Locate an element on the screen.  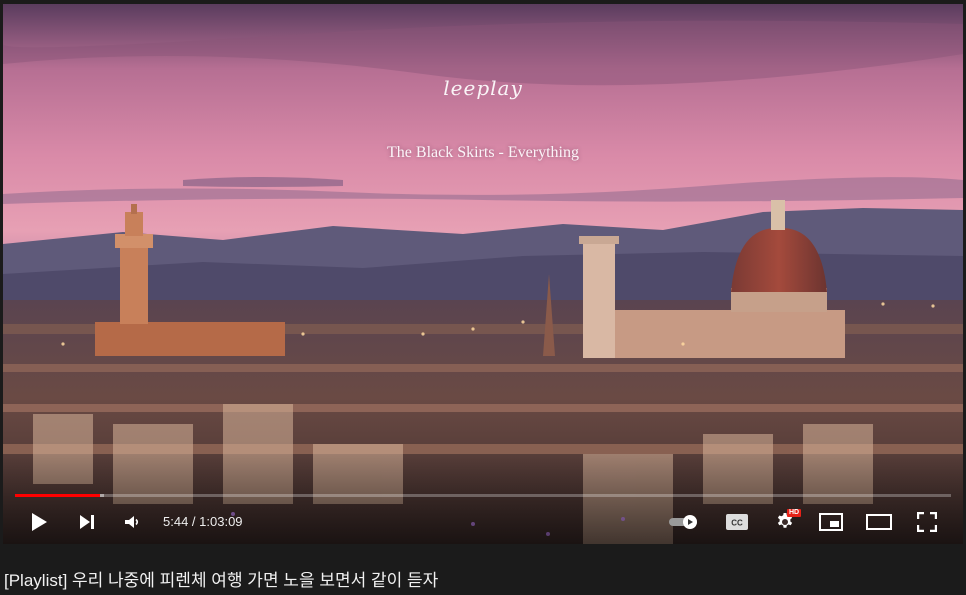
progress-played is located at coordinates (57, 495).